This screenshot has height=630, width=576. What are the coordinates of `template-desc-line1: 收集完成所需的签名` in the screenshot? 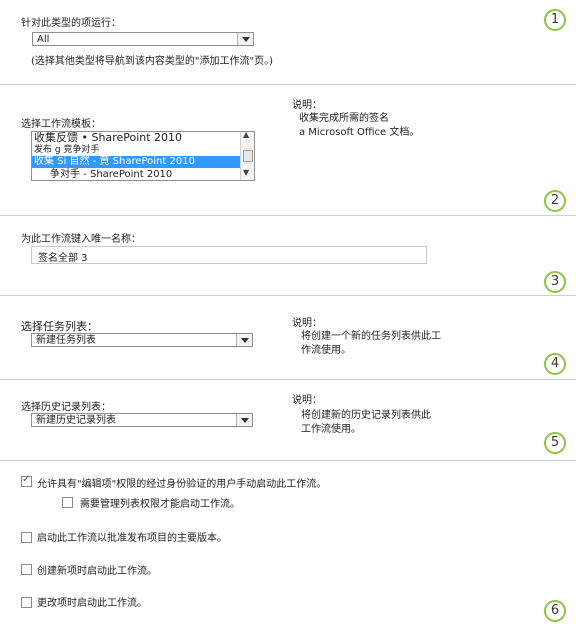 It's located at (344, 118).